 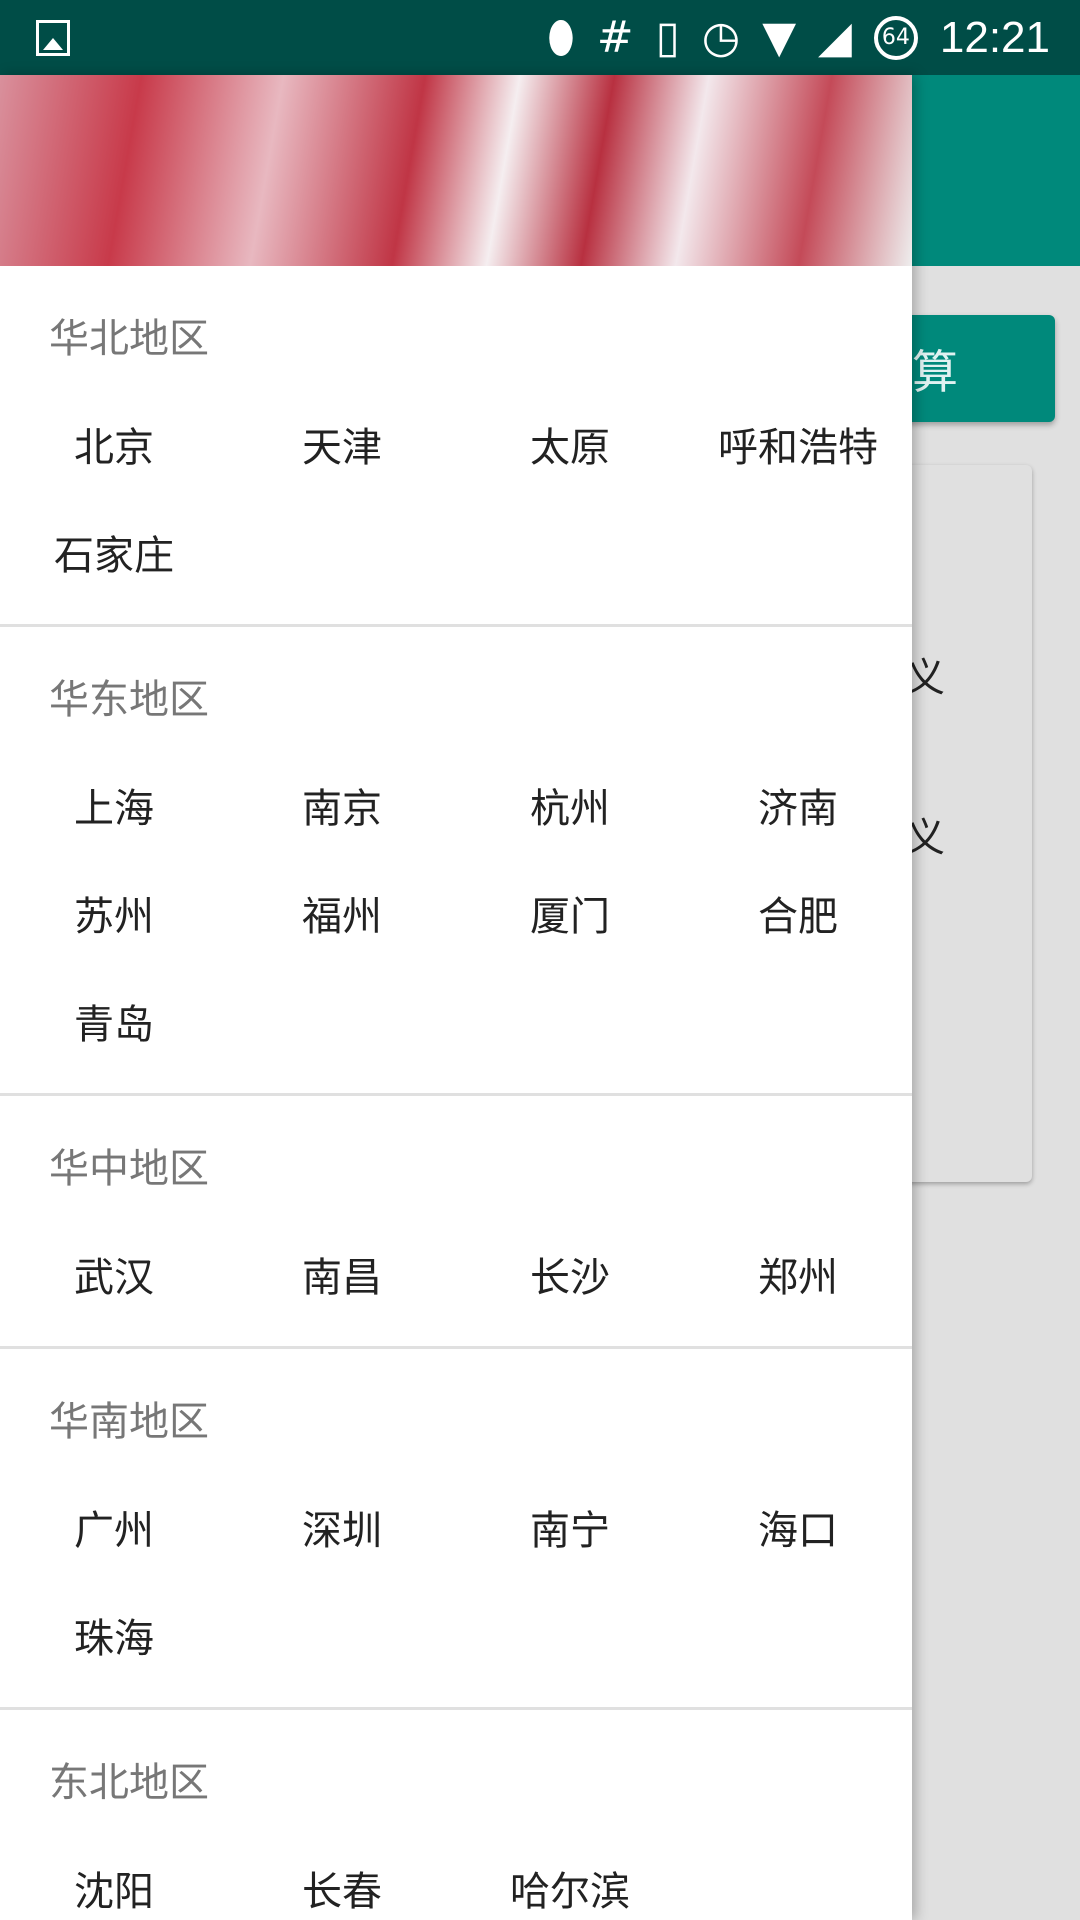 What do you see at coordinates (53, 38) in the screenshot?
I see `image-icon` at bounding box center [53, 38].